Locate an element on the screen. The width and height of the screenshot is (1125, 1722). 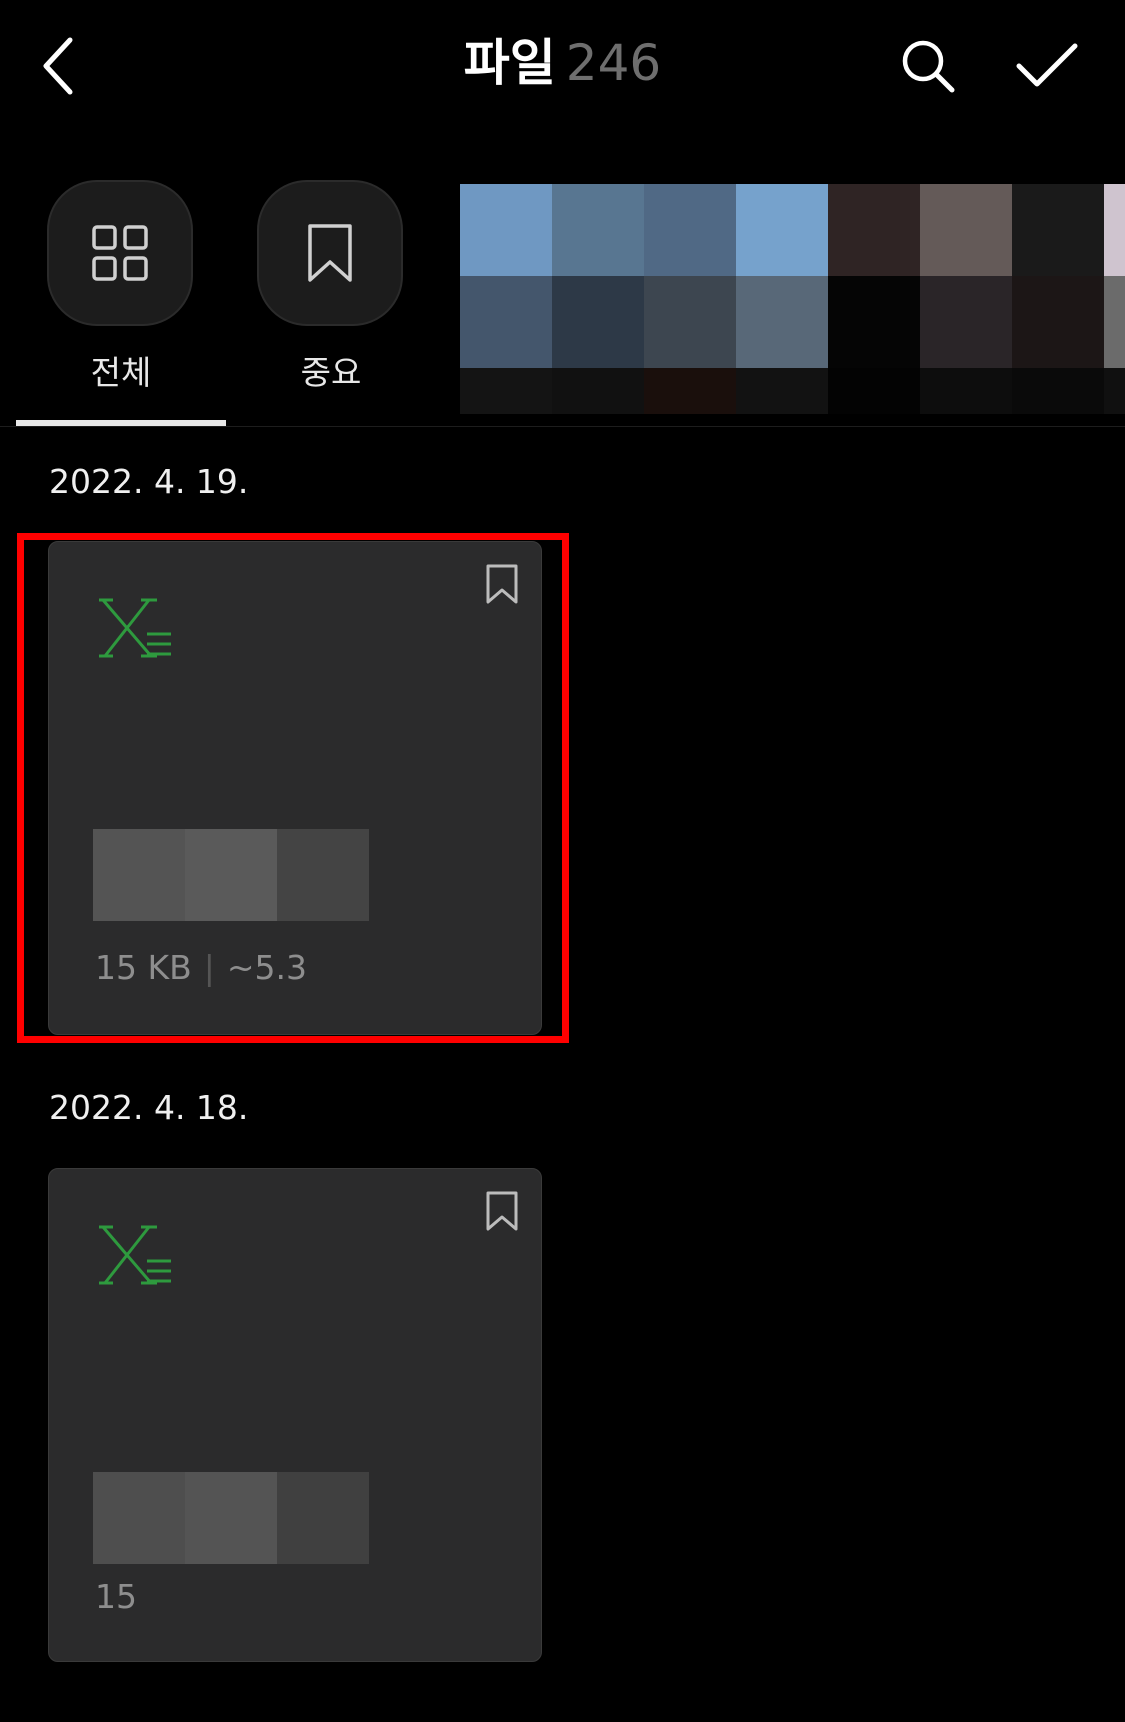
excel-file-icon is located at coordinates (135, 1255).